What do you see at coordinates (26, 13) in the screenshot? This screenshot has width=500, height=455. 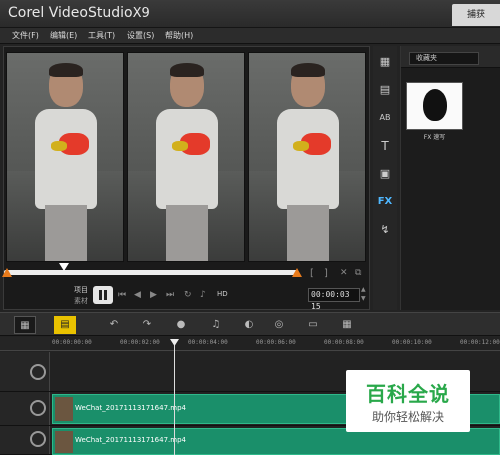 I see `logo-brand: Corel` at bounding box center [26, 13].